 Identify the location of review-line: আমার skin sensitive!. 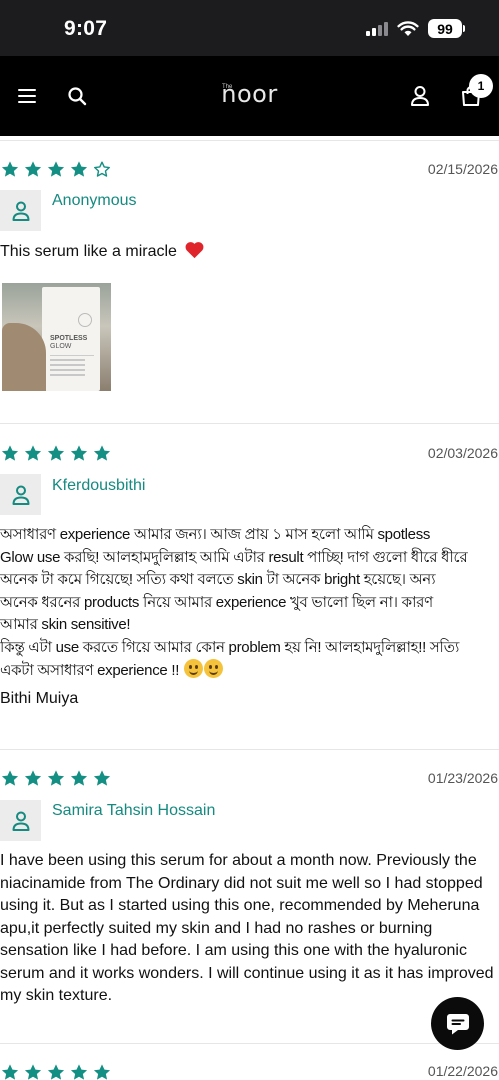
(65, 624).